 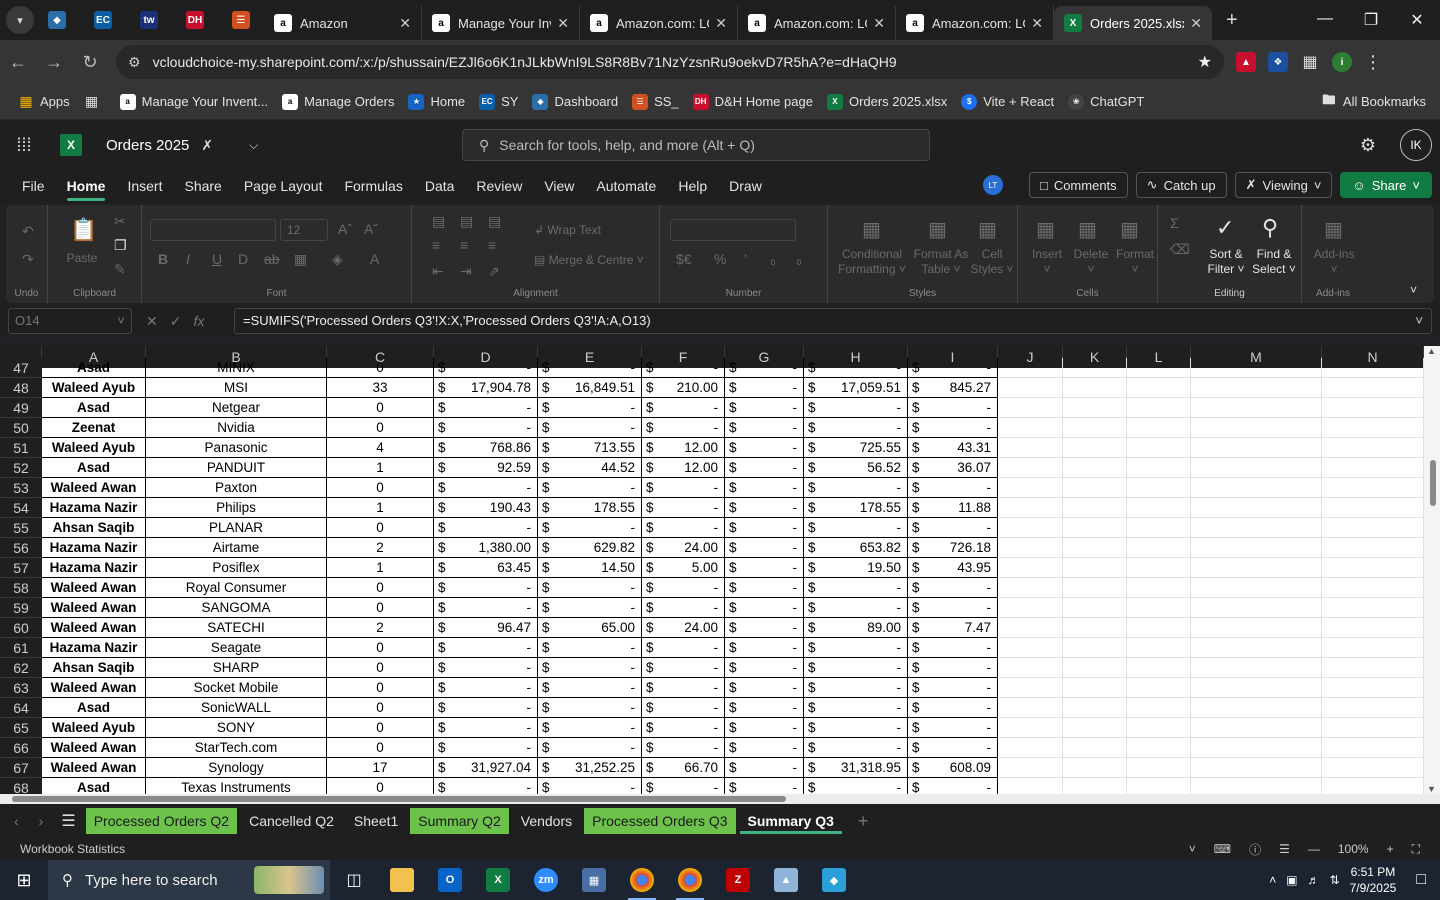 I want to click on row-header: 56, so click(x=21, y=548).